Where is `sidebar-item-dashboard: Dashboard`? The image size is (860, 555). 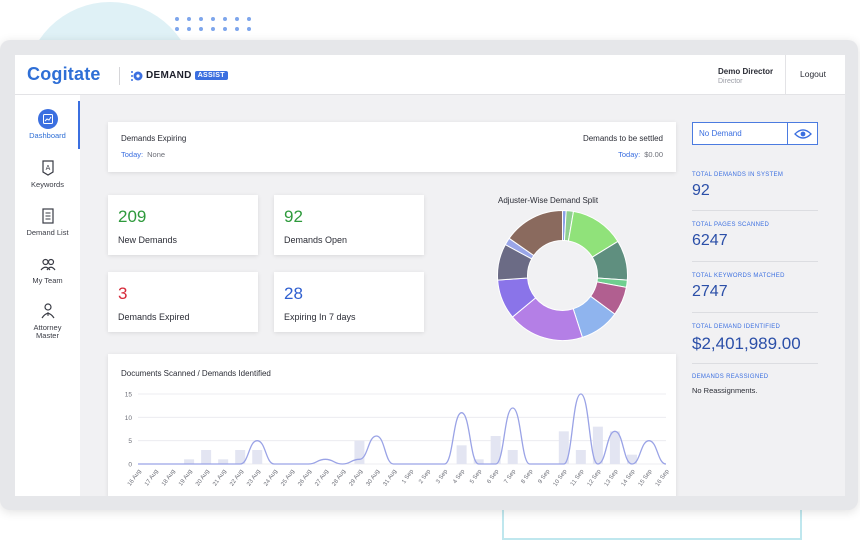 sidebar-item-dashboard: Dashboard is located at coordinates (47, 124).